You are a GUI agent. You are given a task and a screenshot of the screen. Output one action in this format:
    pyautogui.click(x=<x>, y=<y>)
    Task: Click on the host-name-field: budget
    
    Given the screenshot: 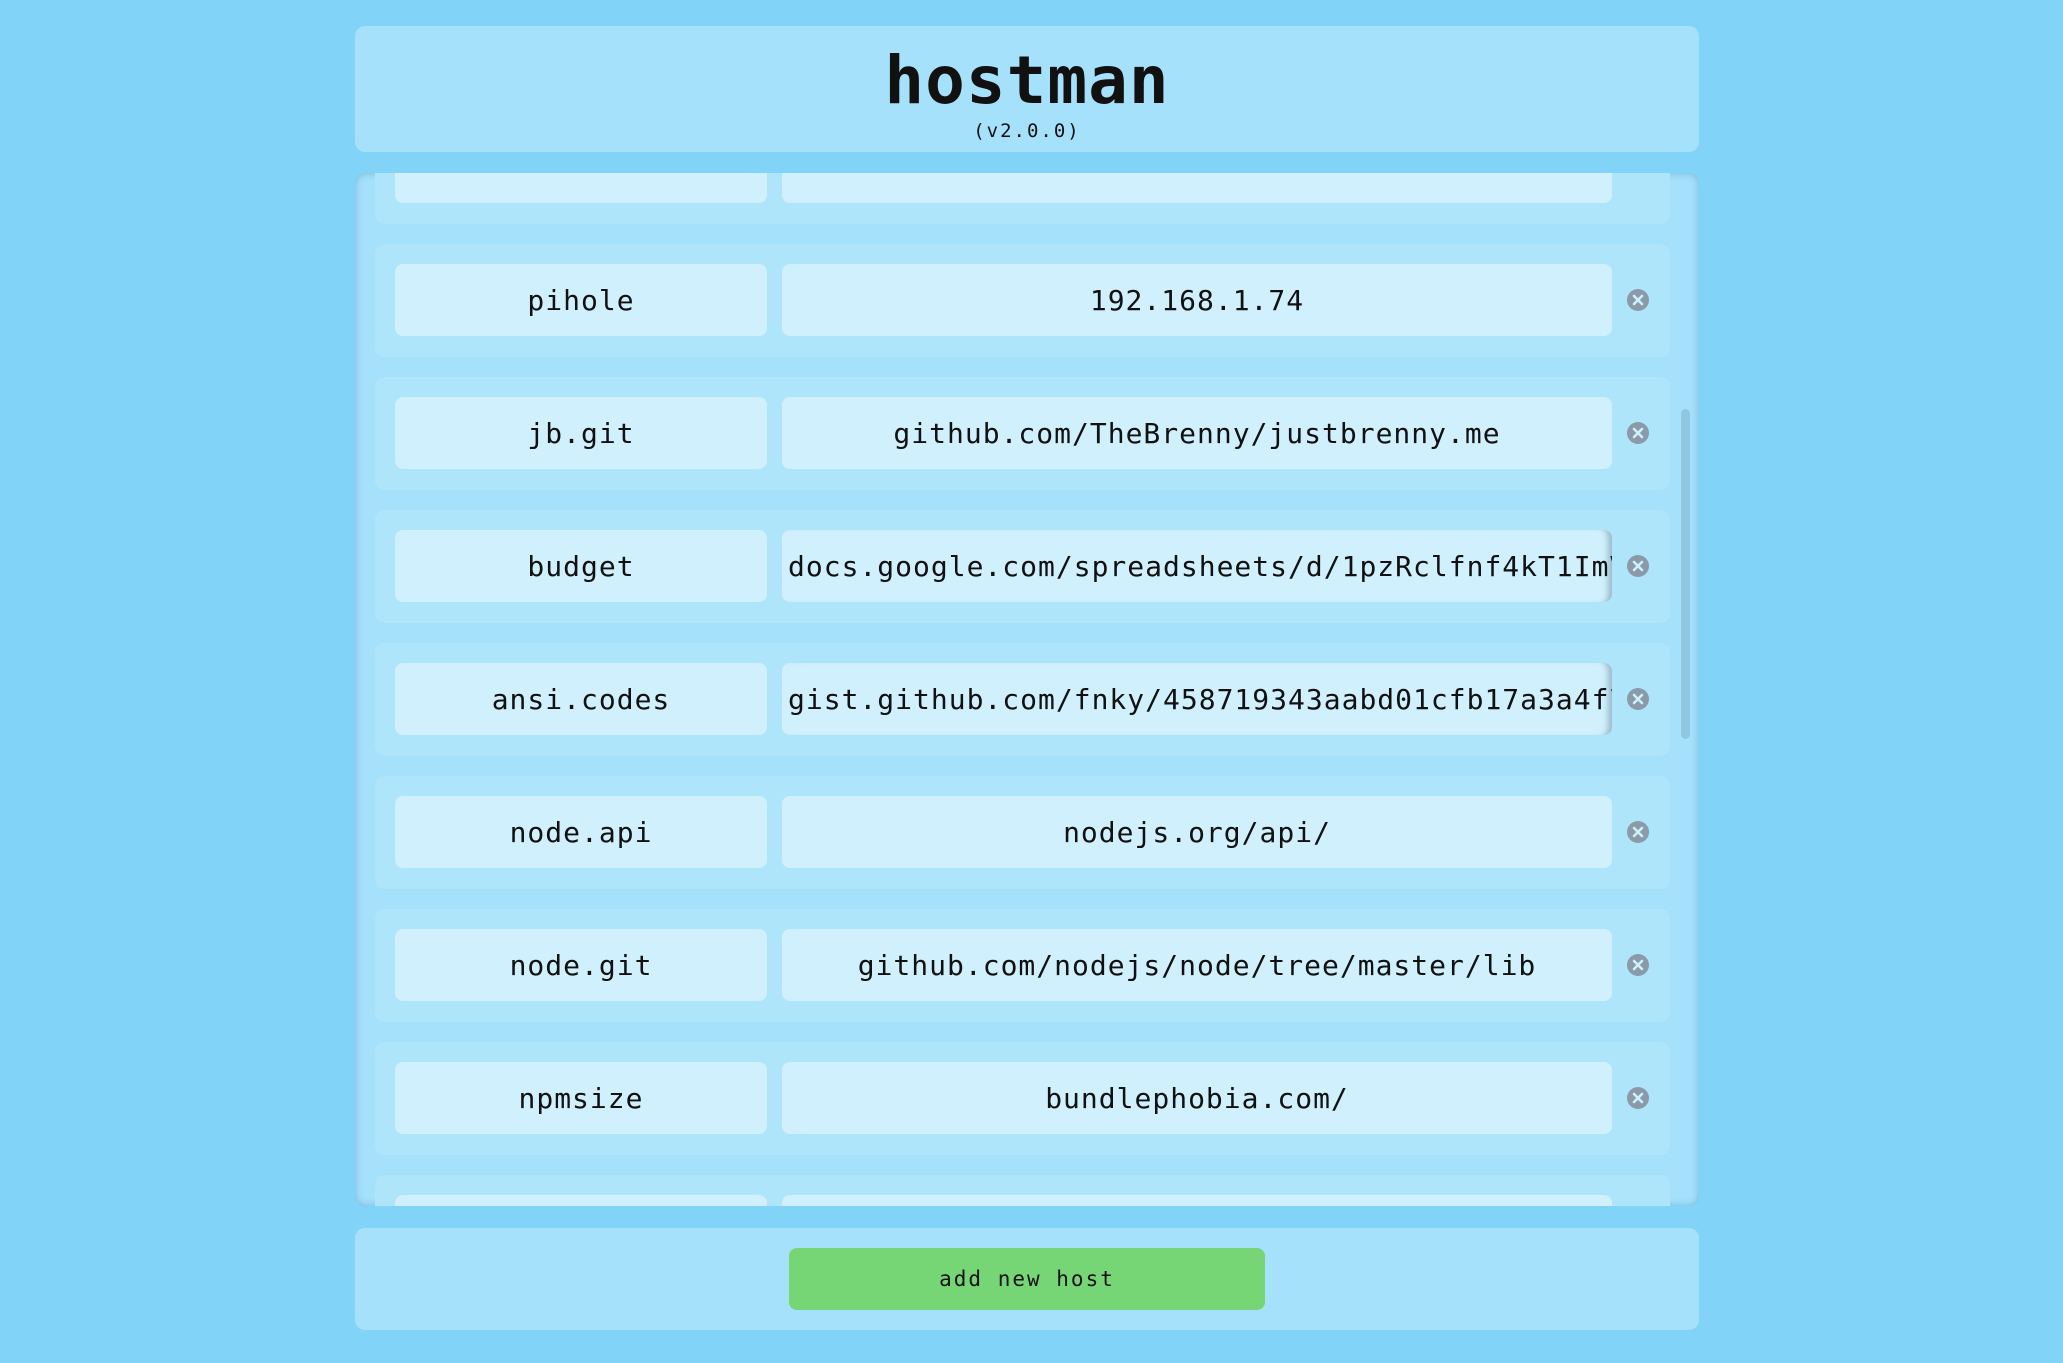 What is the action you would take?
    pyautogui.click(x=581, y=566)
    